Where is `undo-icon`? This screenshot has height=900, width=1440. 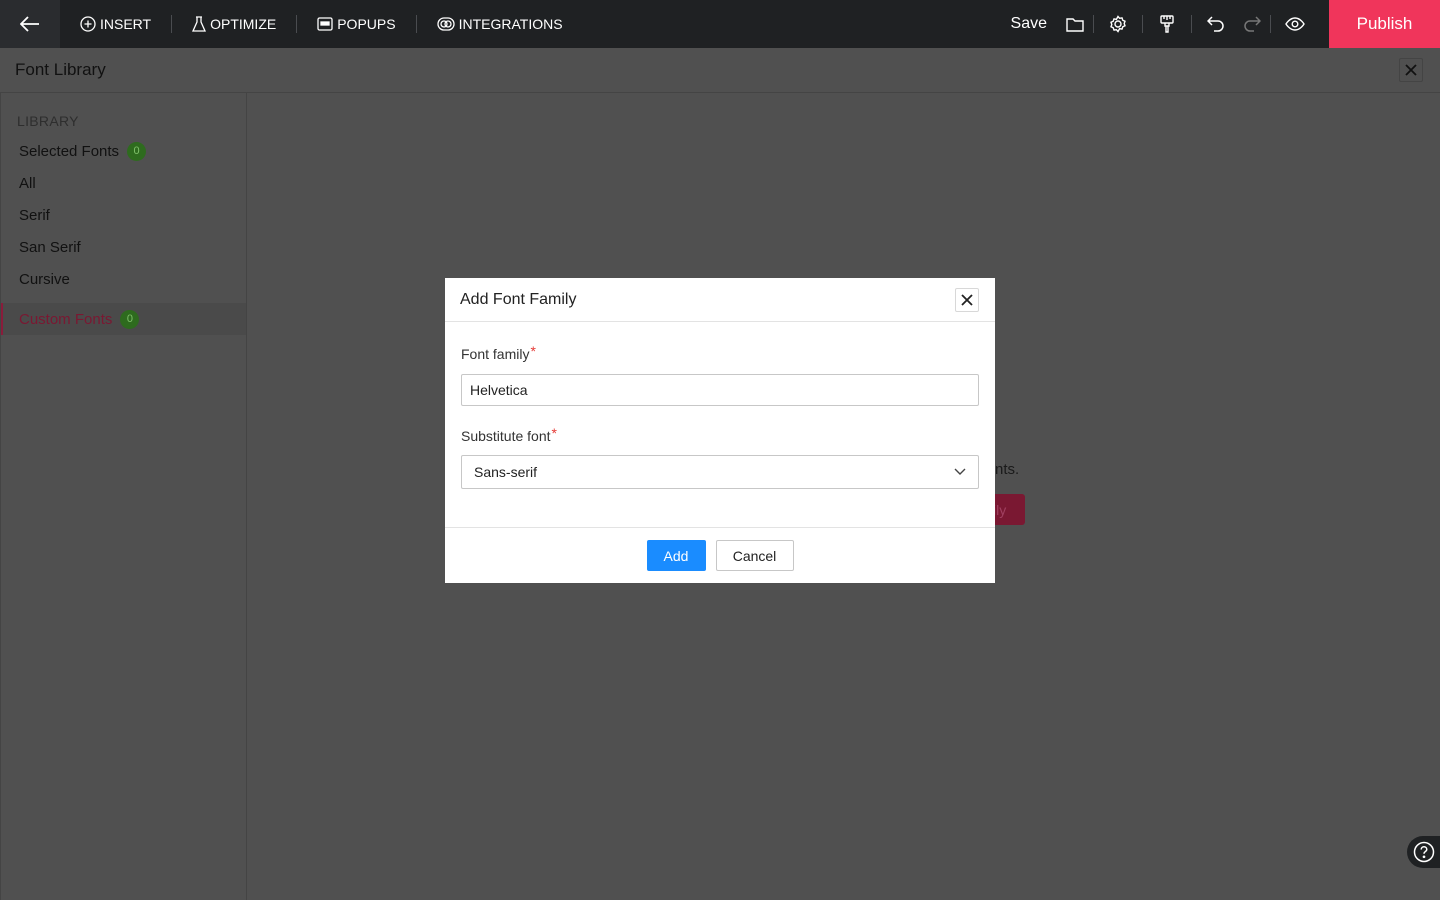
undo-icon is located at coordinates (1216, 24).